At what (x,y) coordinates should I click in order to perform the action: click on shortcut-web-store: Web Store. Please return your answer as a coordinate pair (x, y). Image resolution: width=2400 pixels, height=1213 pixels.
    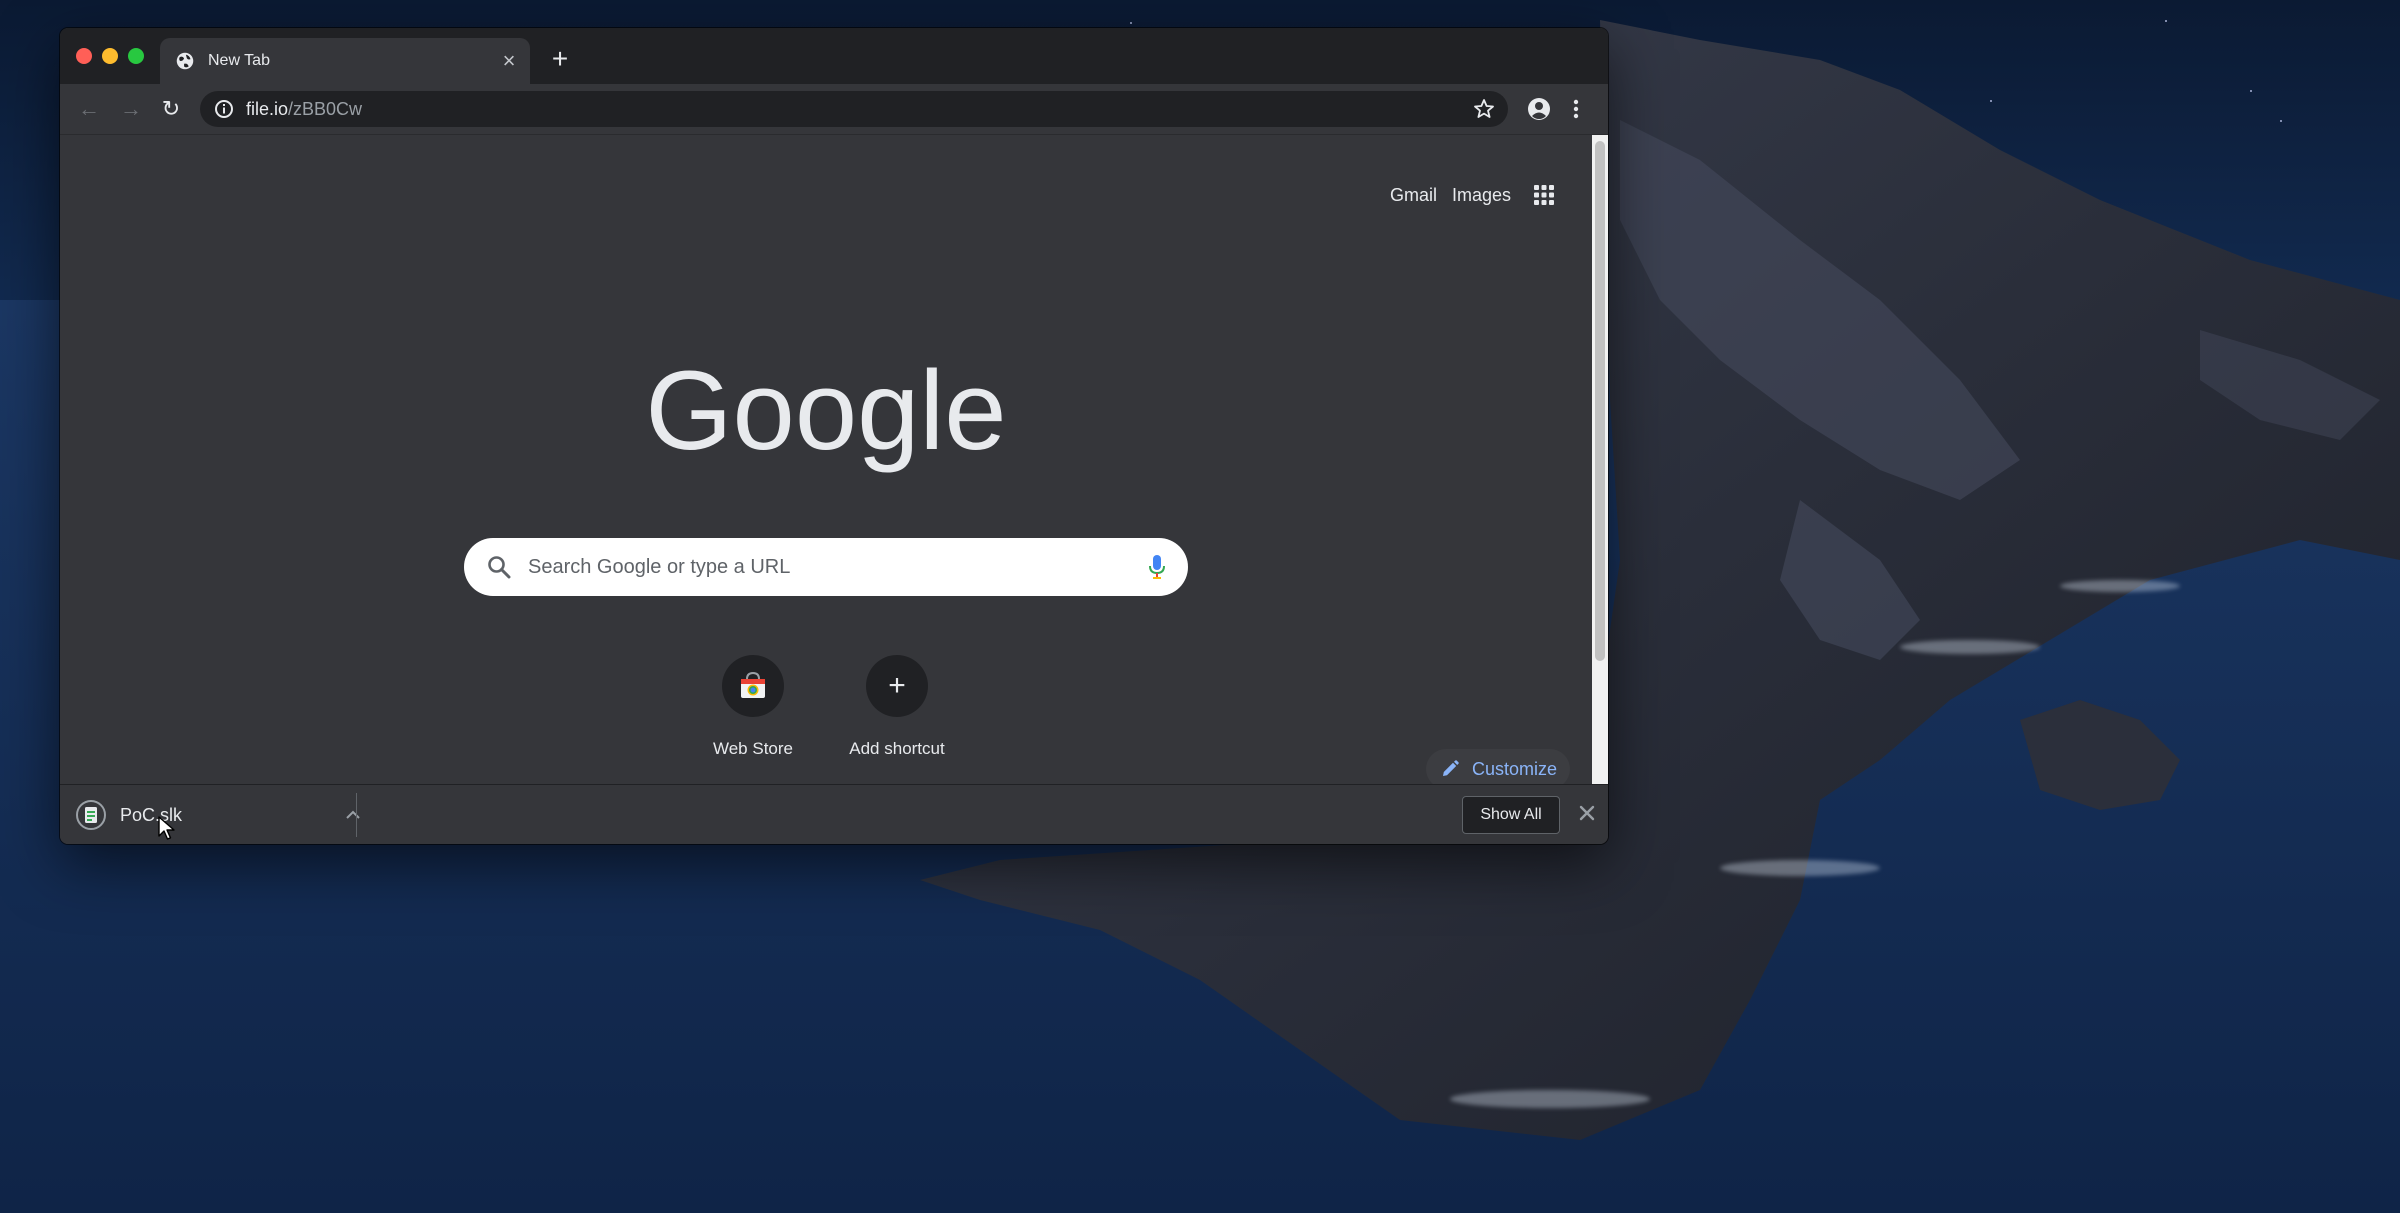
    Looking at the image, I should click on (753, 707).